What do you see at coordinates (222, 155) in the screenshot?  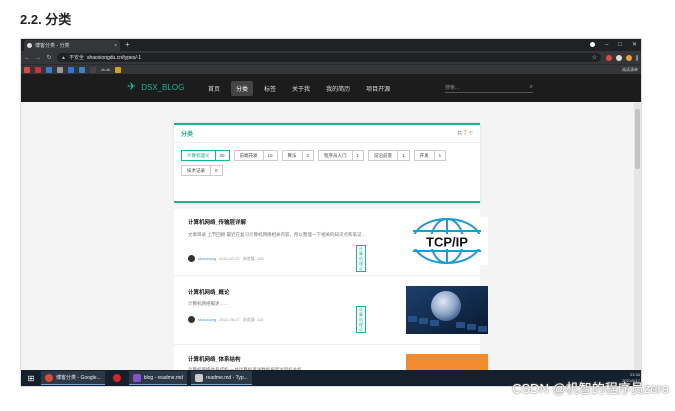 I see `chip-count: 20` at bounding box center [222, 155].